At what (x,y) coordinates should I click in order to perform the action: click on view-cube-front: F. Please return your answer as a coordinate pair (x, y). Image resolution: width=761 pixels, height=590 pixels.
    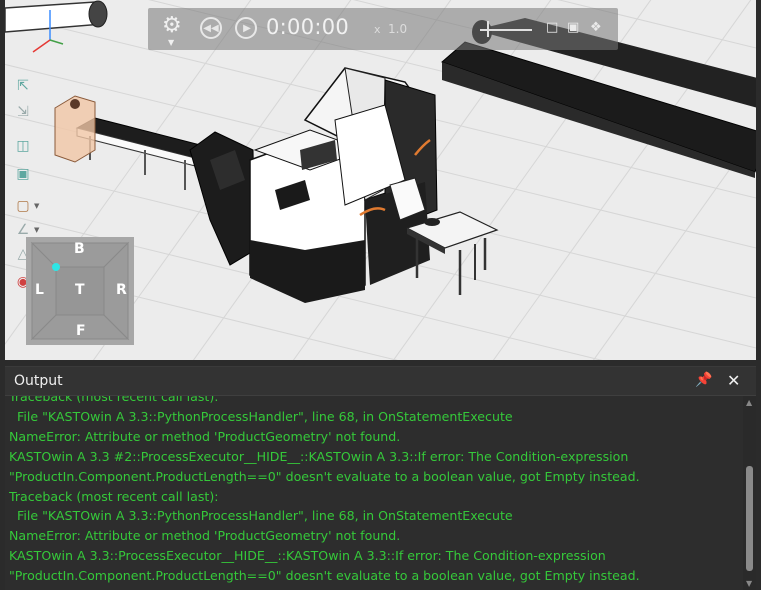
    Looking at the image, I should click on (81, 331).